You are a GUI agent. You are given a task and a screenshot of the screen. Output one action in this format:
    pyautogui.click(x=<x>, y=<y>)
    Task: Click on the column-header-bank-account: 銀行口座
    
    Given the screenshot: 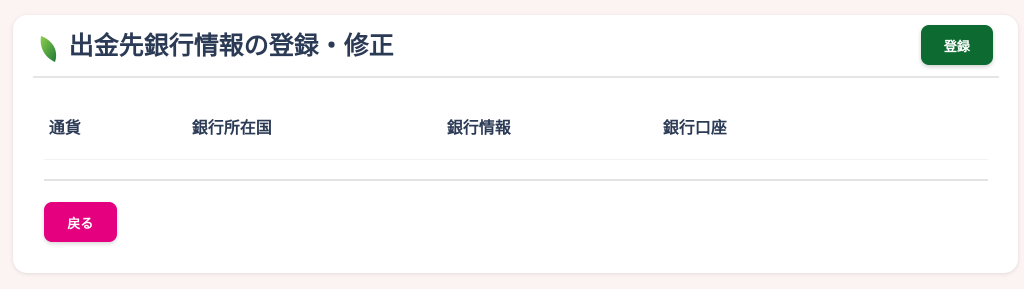 What is the action you would take?
    pyautogui.click(x=695, y=127)
    